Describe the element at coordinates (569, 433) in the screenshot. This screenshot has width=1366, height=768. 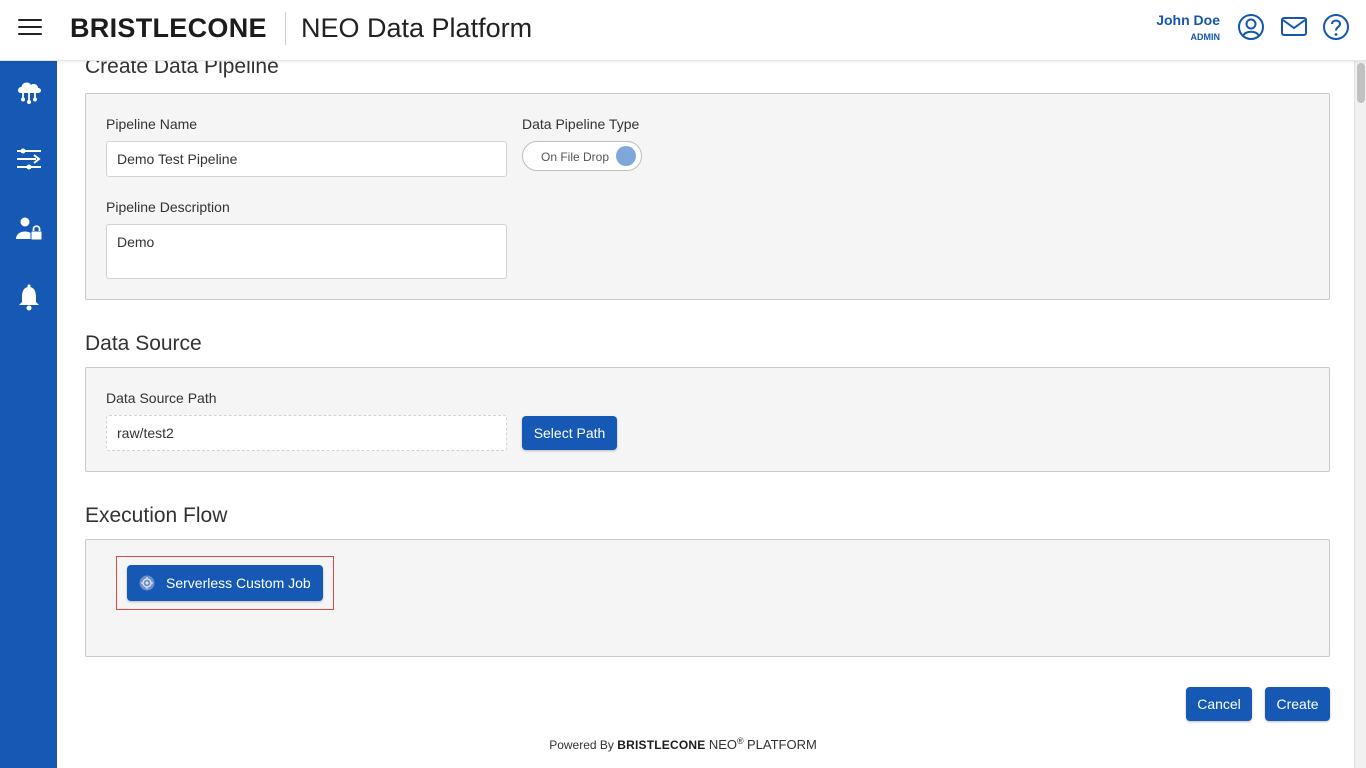
I see `select-path-button: Select Path` at that location.